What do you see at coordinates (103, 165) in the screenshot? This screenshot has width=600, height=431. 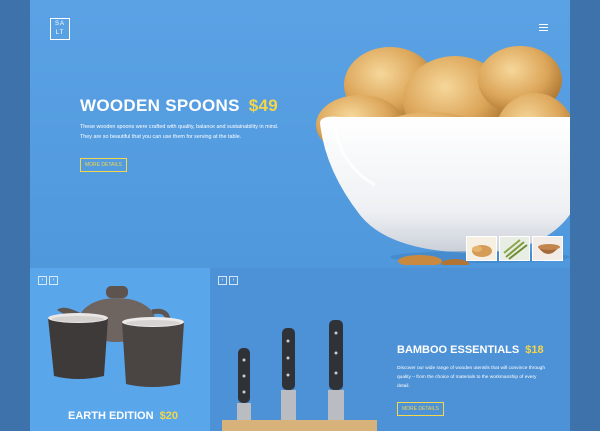 I see `hero-more-details-button: MORE DETAILS` at bounding box center [103, 165].